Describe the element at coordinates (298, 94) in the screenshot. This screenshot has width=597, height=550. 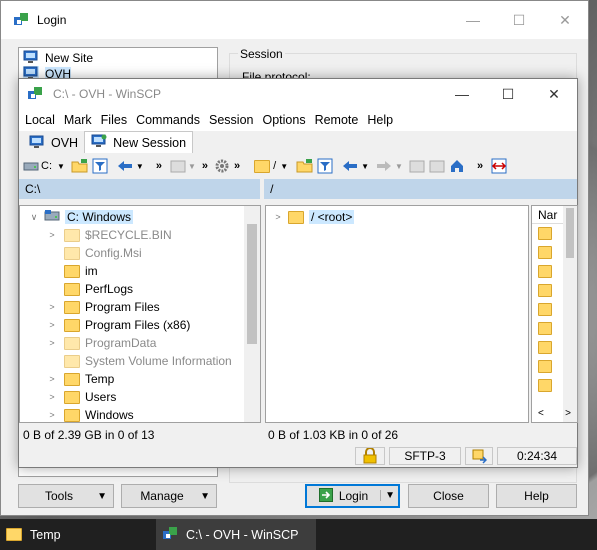
I see `winscp-titlebar: C:\ - OVH - WinSCP — ☐ ✕` at that location.